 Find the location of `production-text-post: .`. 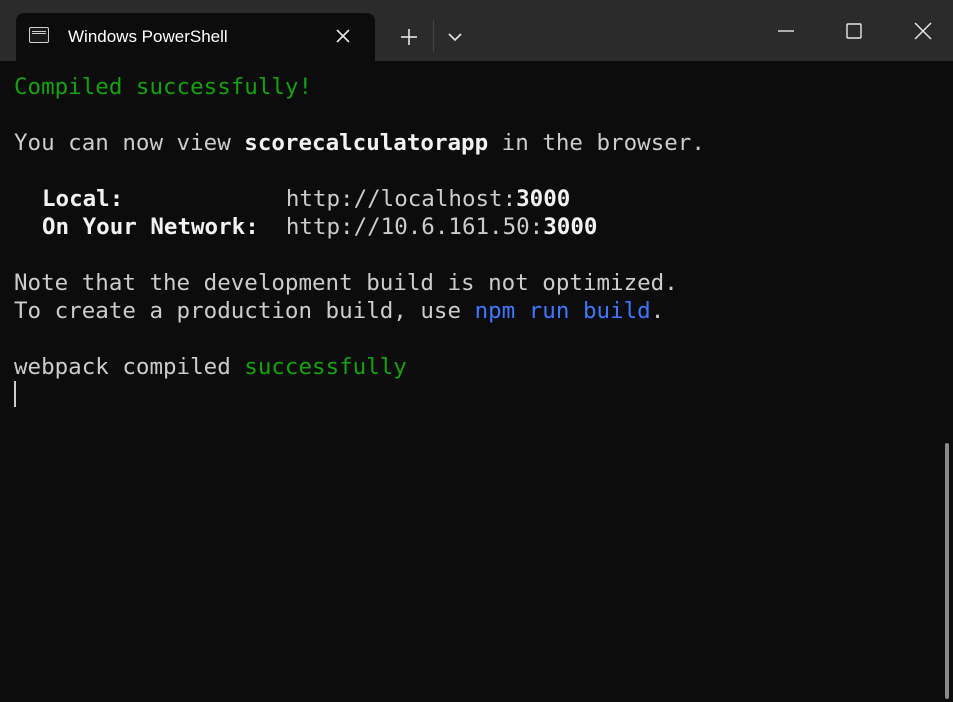

production-text-post: . is located at coordinates (657, 311).